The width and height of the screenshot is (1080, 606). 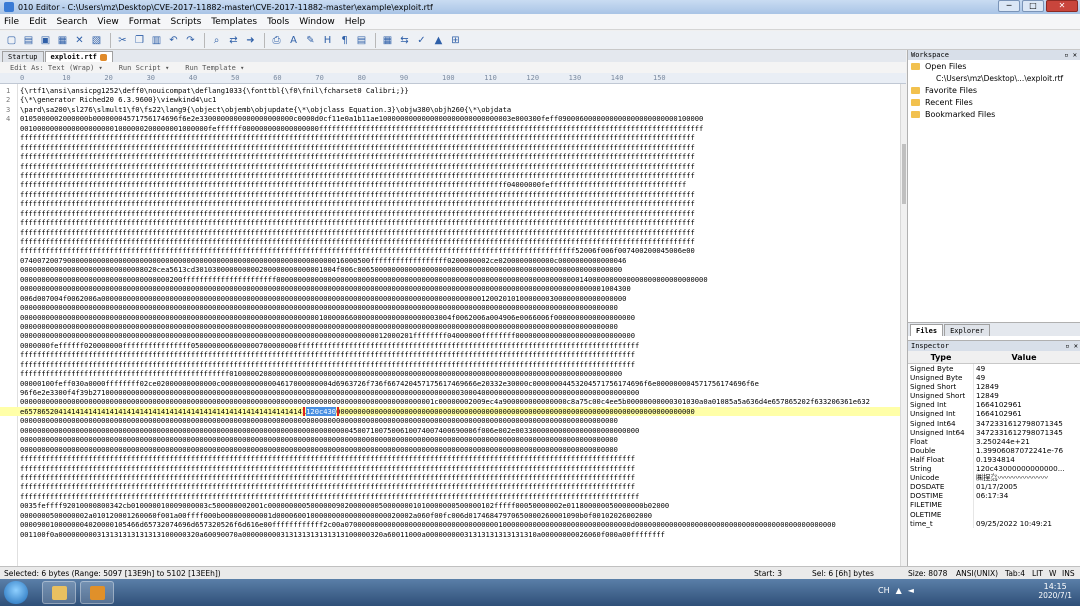 What do you see at coordinates (361, 40) in the screenshot?
I see `columns-icon: ▤` at bounding box center [361, 40].